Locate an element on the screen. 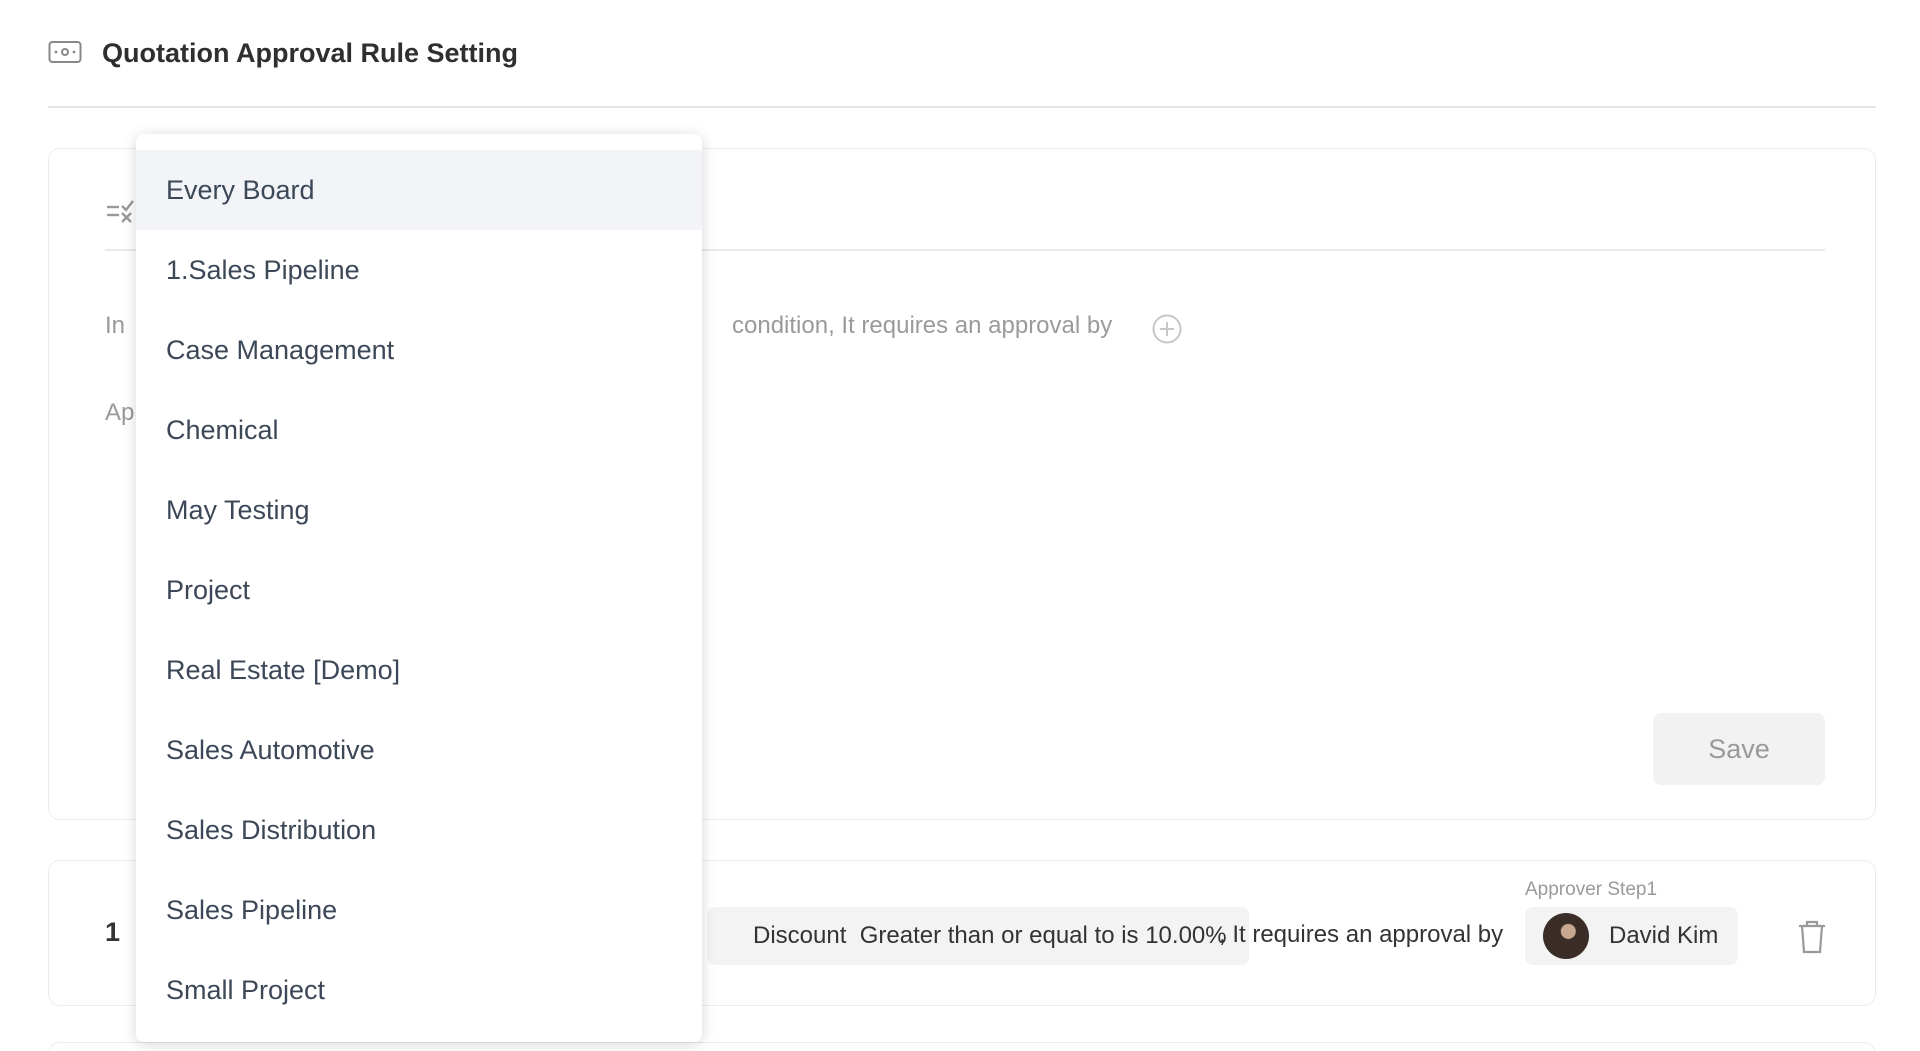 The height and width of the screenshot is (1051, 1920). dropdown-item: Every Board is located at coordinates (419, 190).